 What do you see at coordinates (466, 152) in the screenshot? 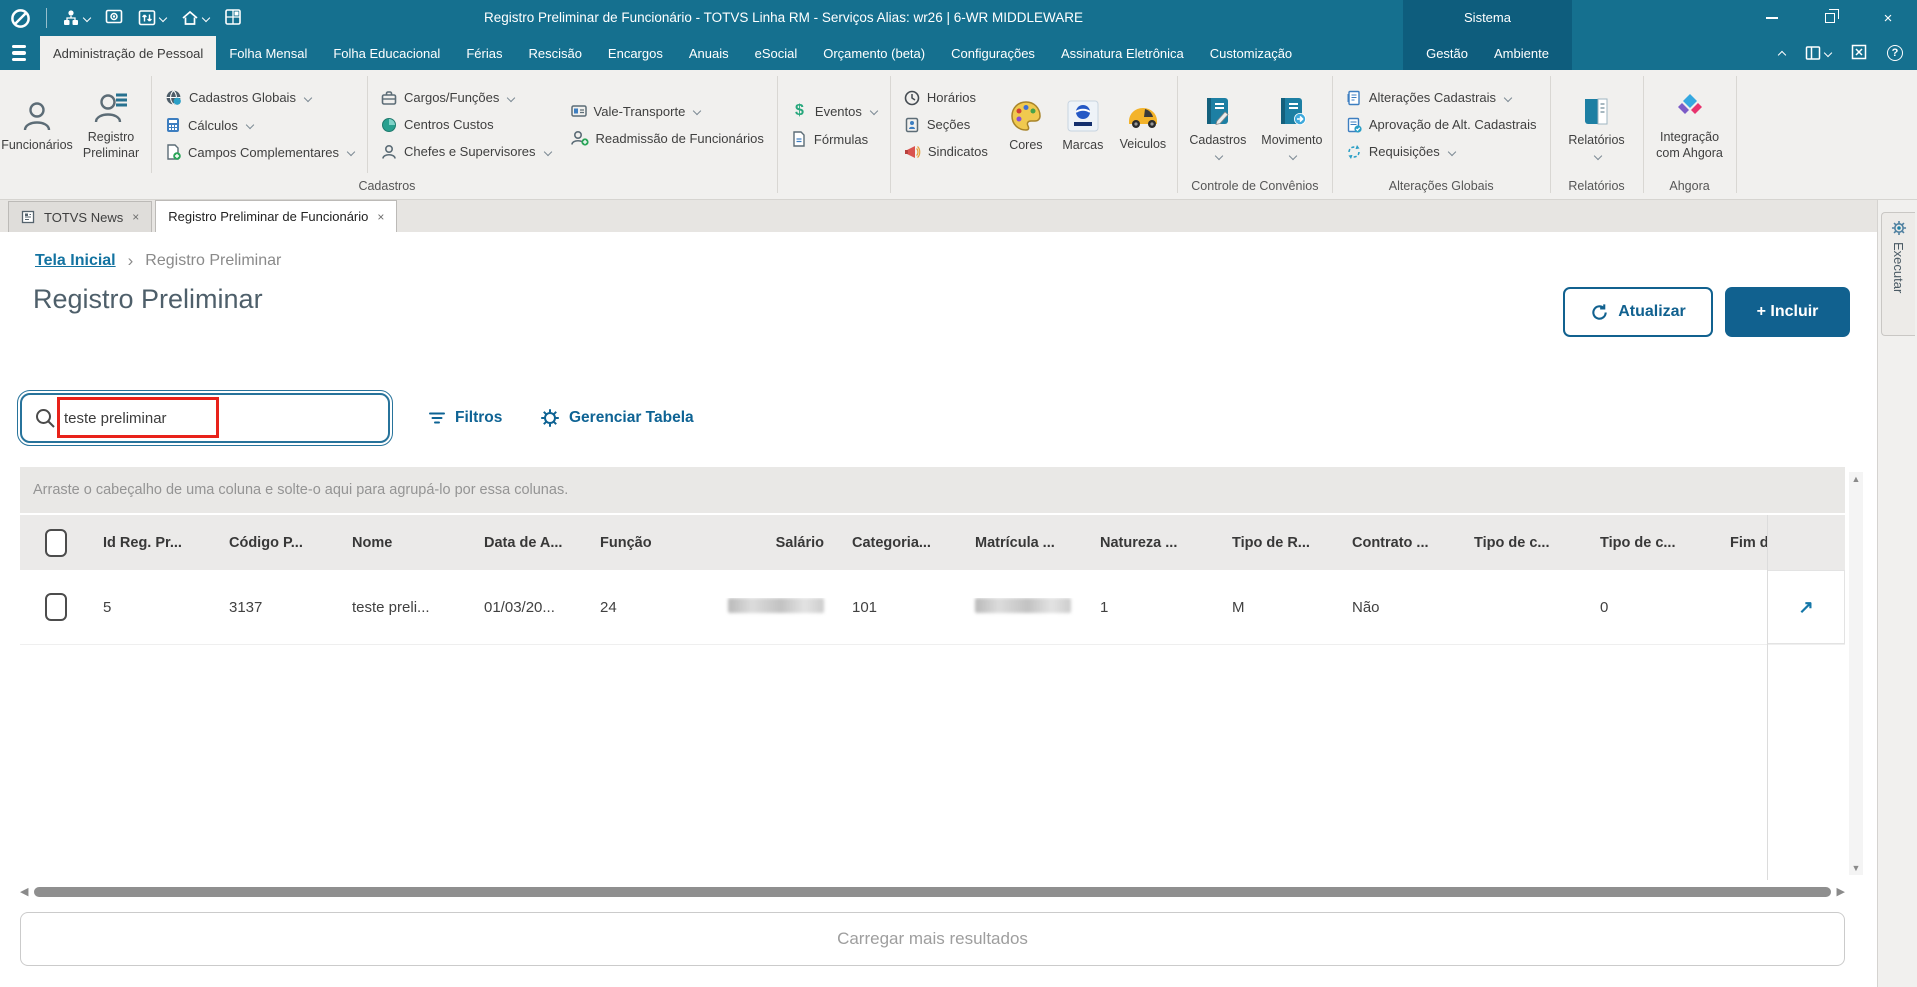
I see `ribbon-chefes-supervisores-button: Chefes e Supervisores` at bounding box center [466, 152].